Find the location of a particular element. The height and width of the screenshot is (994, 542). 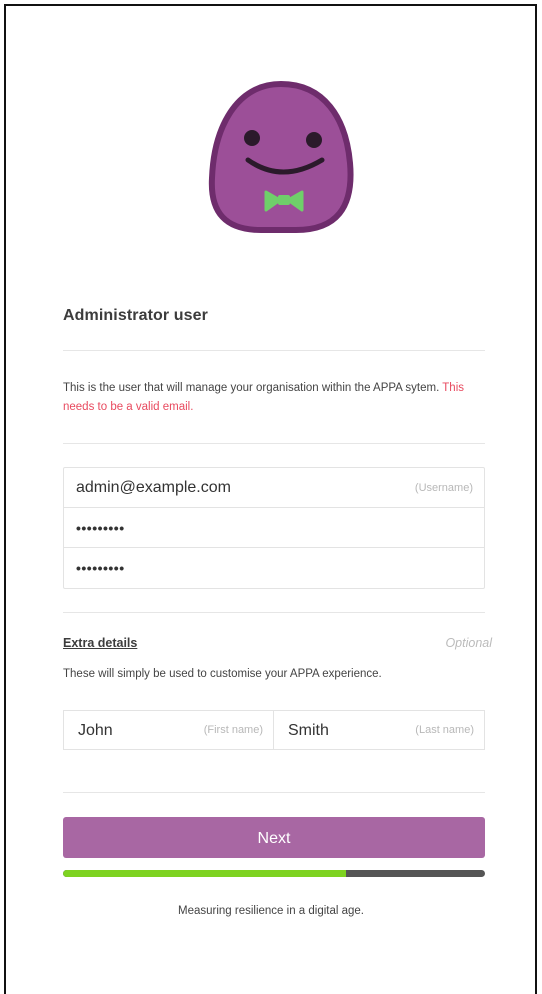

name-fields-row: John (First name) Smith (Last name) is located at coordinates (274, 730).